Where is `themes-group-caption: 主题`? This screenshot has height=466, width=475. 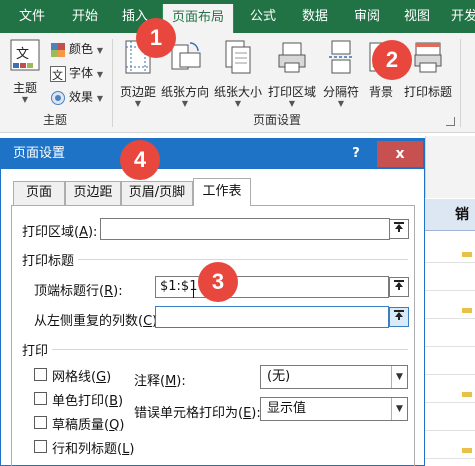
themes-group-caption: 主题 is located at coordinates (54, 120).